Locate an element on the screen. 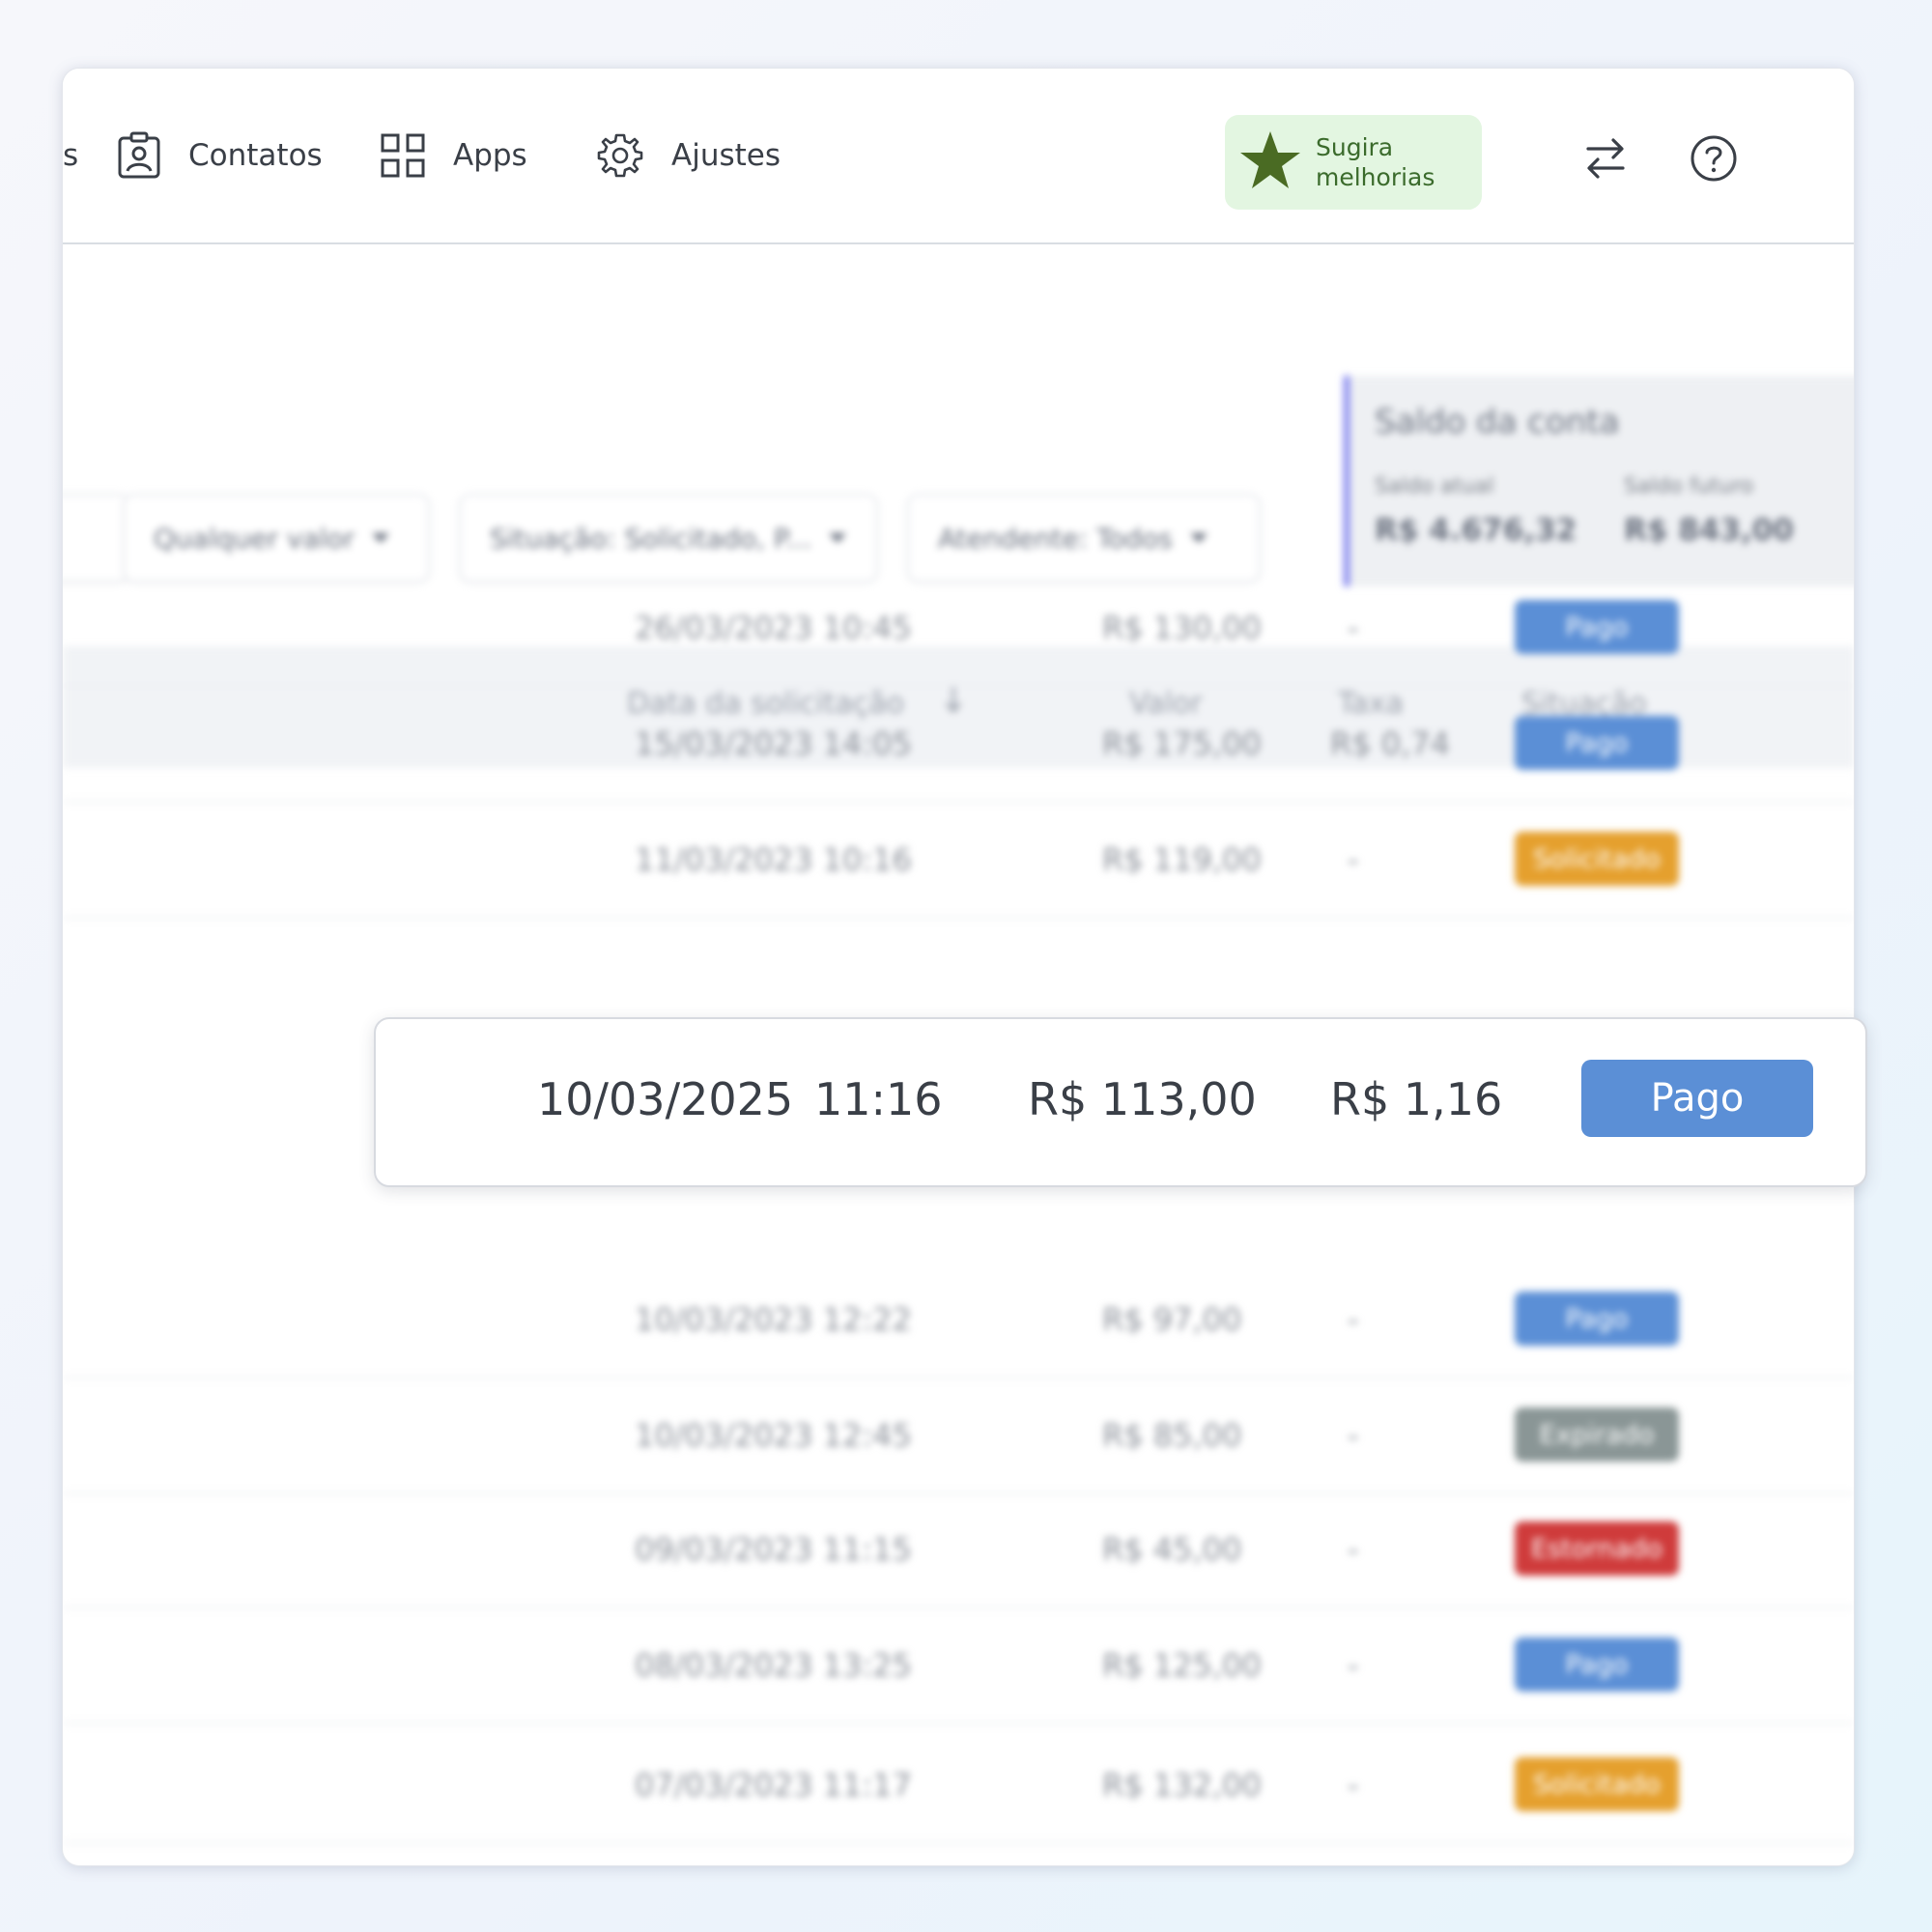 The image size is (1932, 1932). table-row: 08/03/2023 13:25 R$ 125,00 - Pago is located at coordinates (958, 1665).